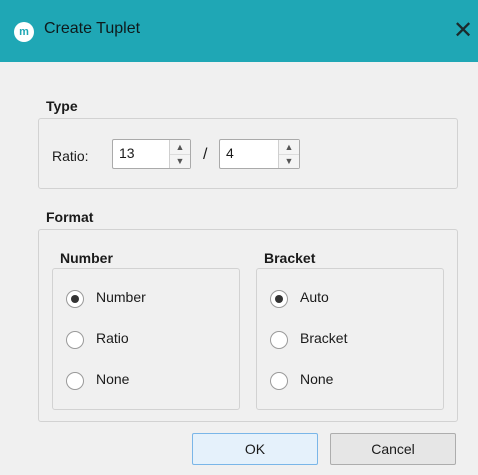  Describe the element at coordinates (259, 154) in the screenshot. I see `ratio-denominator-spinbox: 4 ▲ ▼` at that location.